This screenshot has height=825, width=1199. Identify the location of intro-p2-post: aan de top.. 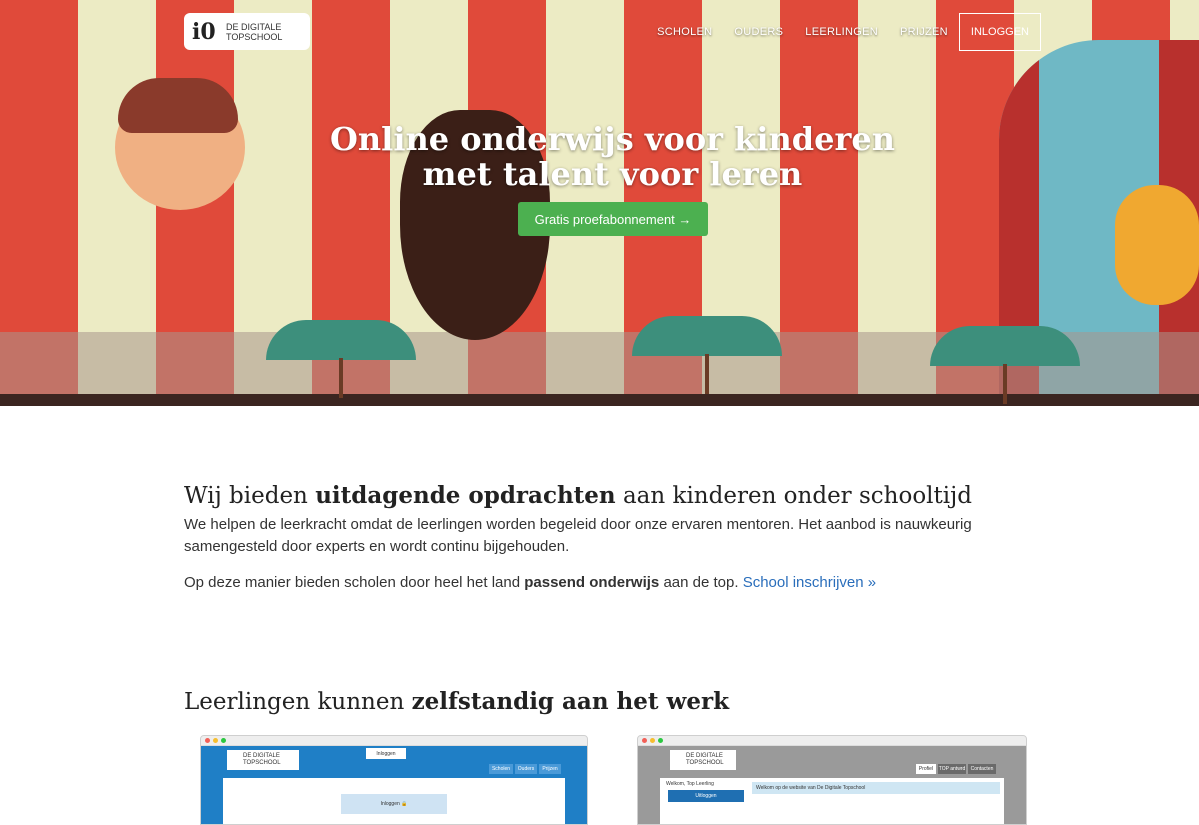
(701, 582).